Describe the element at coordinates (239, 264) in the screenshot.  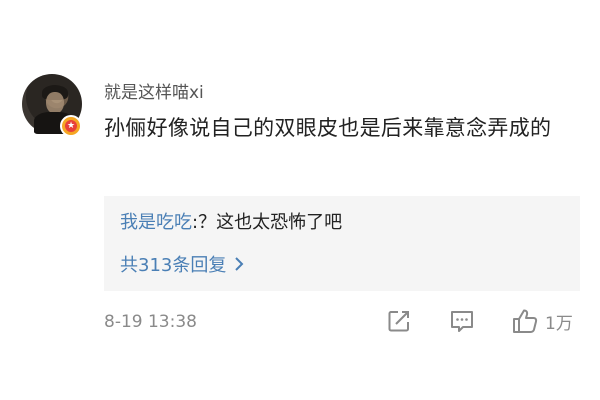
I see `chevron-right-icon` at that location.